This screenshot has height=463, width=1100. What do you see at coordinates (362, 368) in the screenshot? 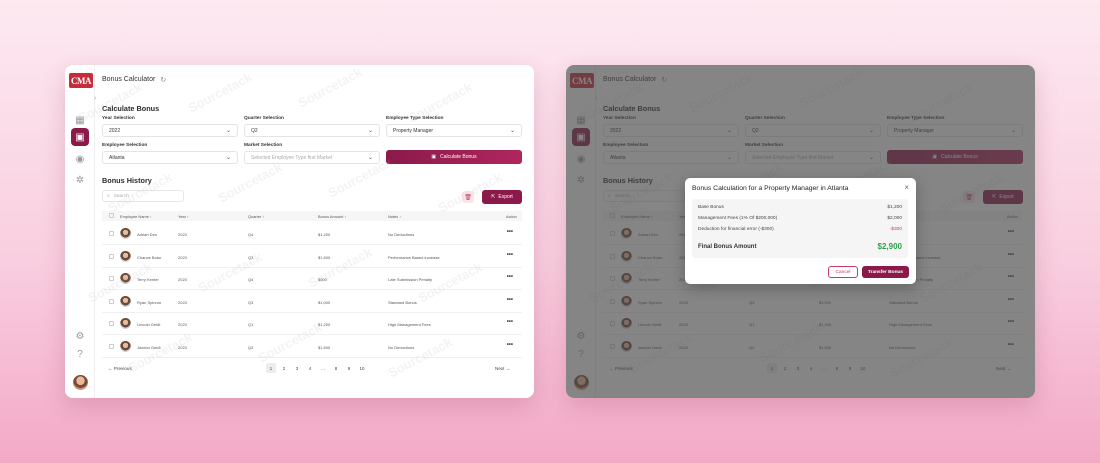
I see `page-number: 10` at bounding box center [362, 368].